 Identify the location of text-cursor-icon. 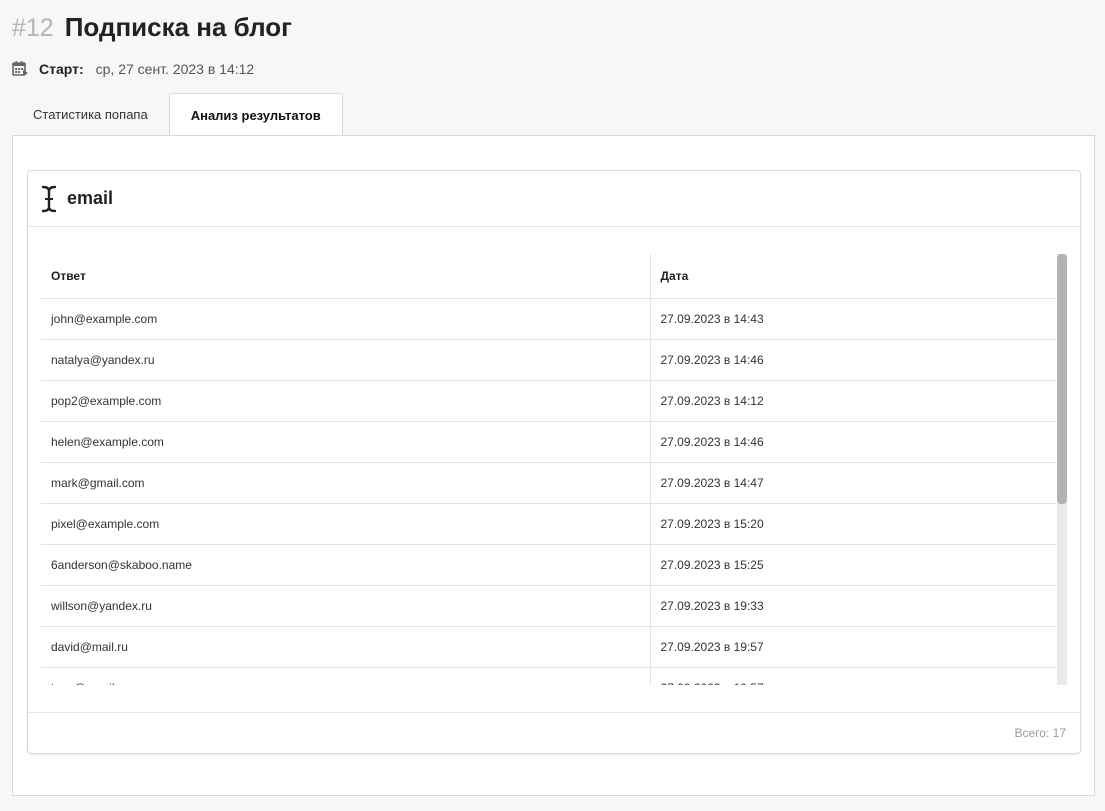
(49, 199).